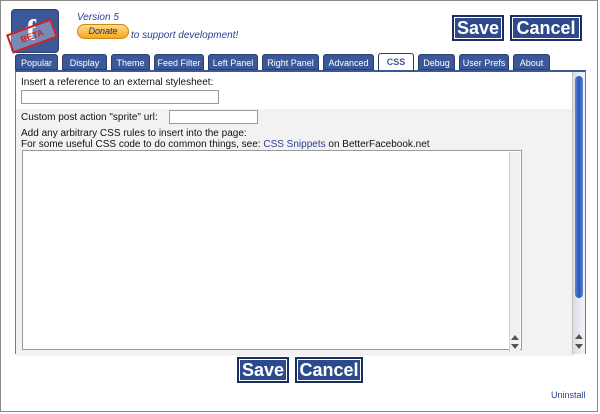  Describe the element at coordinates (396, 62) in the screenshot. I see `tab-css: CSS` at that location.